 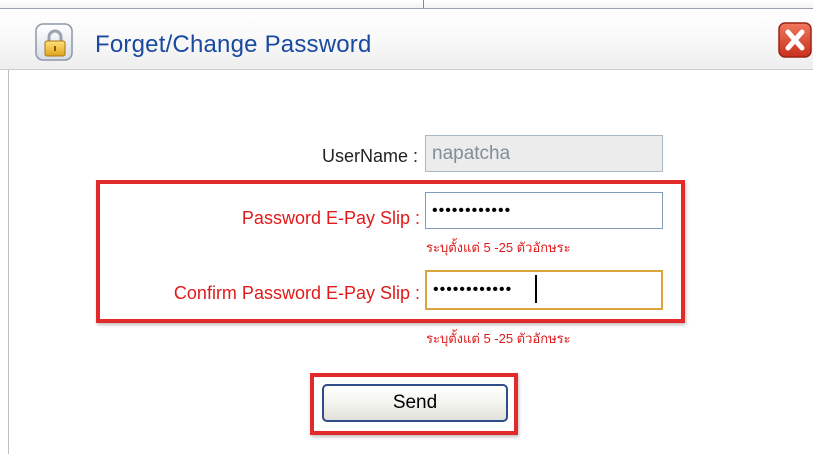 I want to click on top-edge, so click(x=406, y=4).